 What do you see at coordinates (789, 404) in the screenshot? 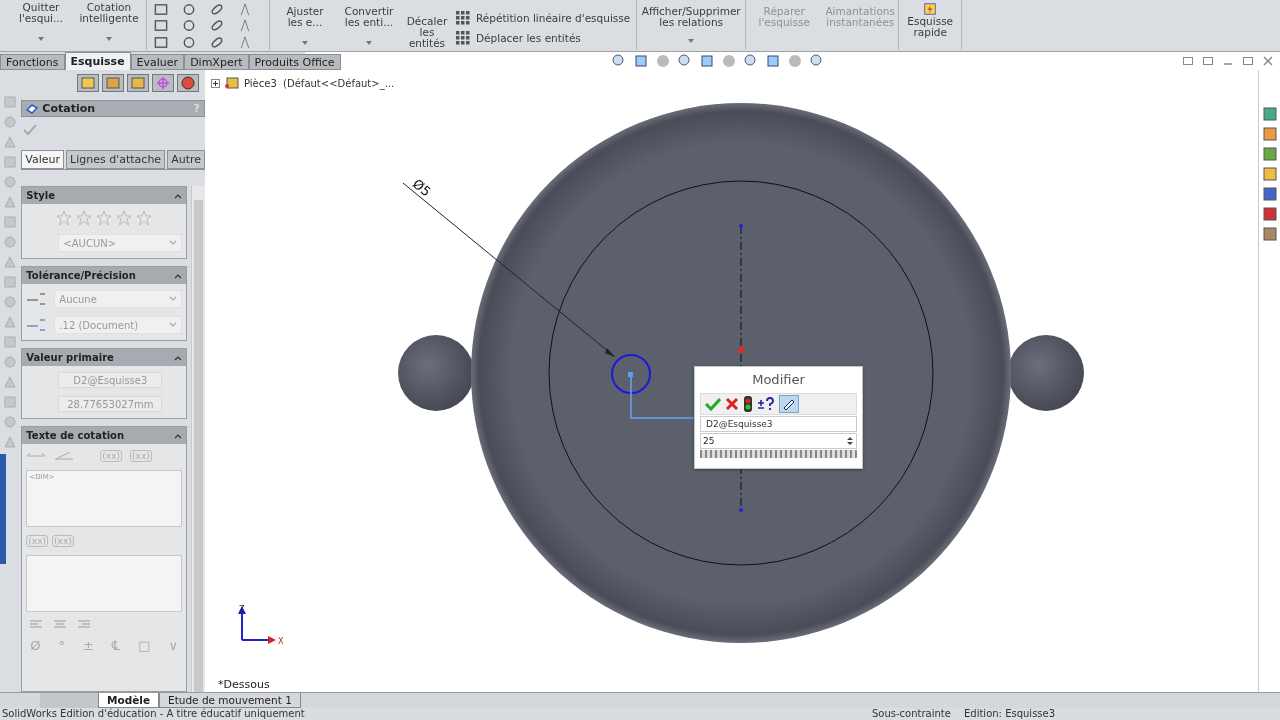
I see `dimension-tool-icon` at bounding box center [789, 404].